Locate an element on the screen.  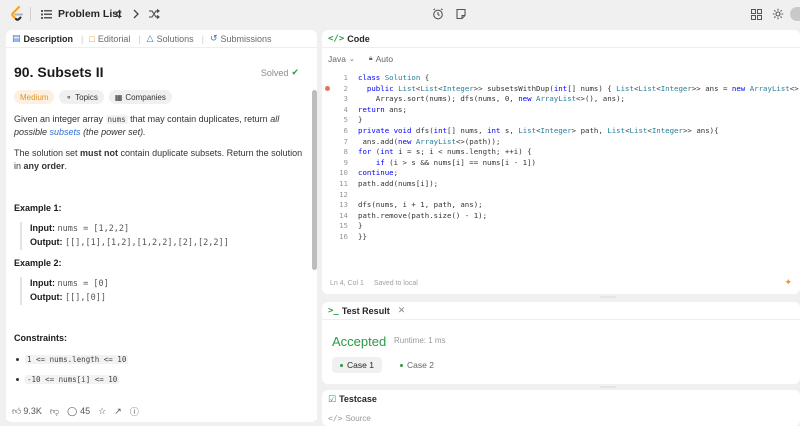
output-value: [[],[0]] is located at coordinates (85, 298).